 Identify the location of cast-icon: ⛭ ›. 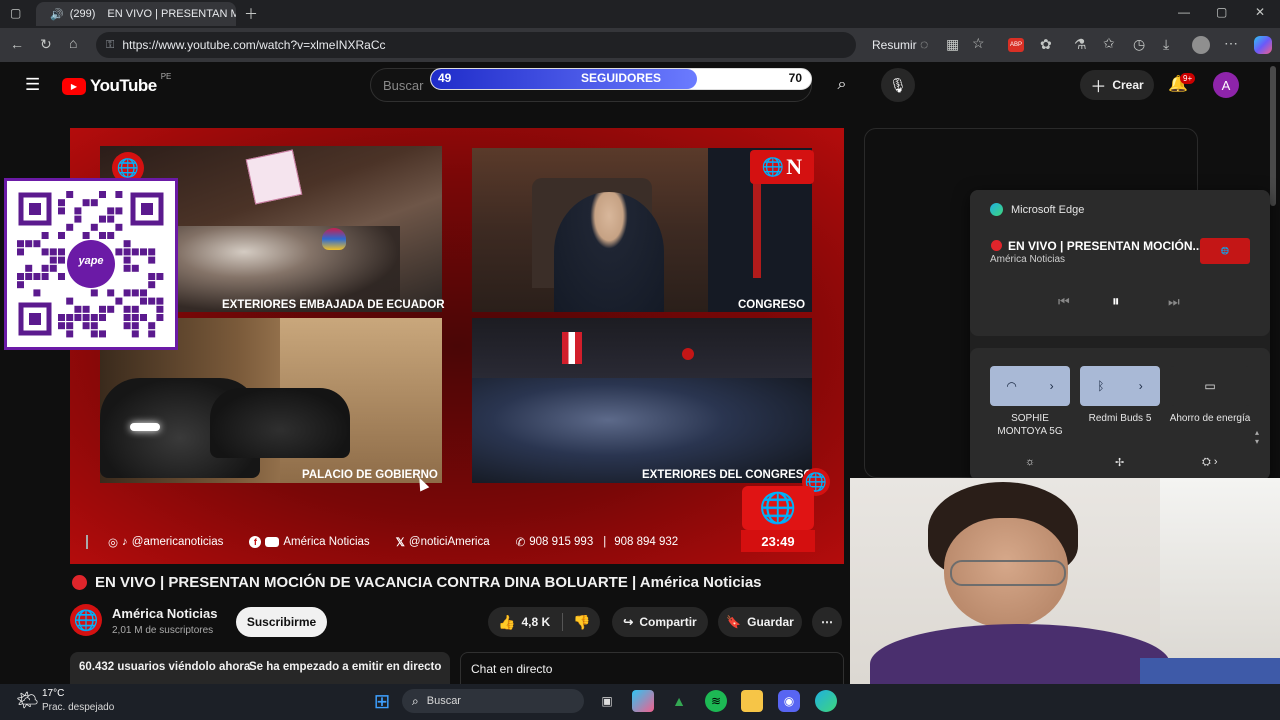
(1210, 462).